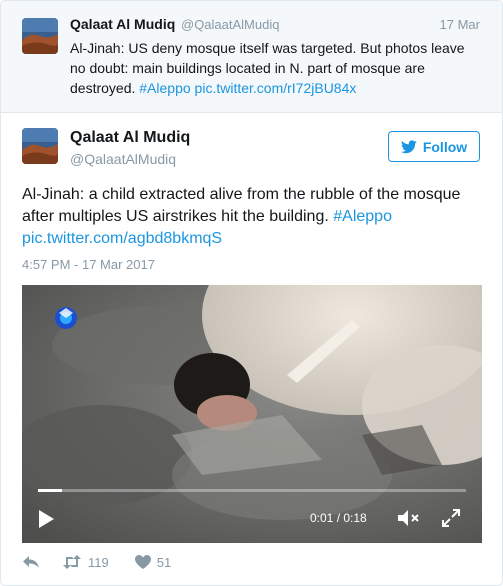  Describe the element at coordinates (164, 88) in the screenshot. I see `parent-hashtag-link: #Aleppo` at that location.